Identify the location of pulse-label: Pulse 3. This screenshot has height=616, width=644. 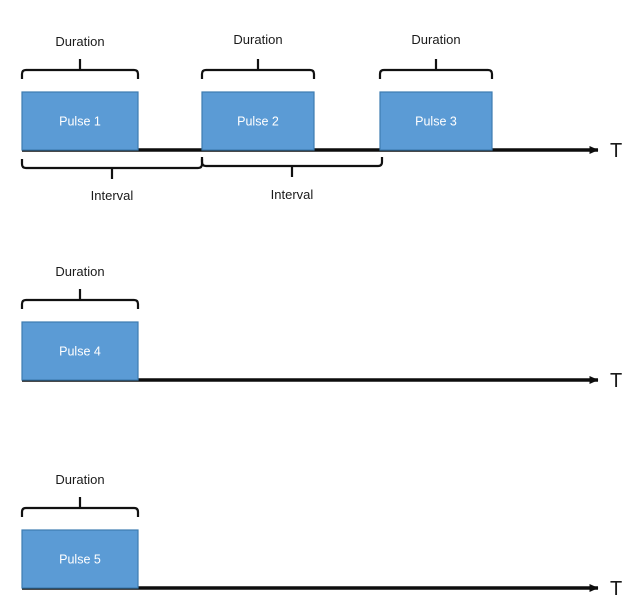
(436, 122).